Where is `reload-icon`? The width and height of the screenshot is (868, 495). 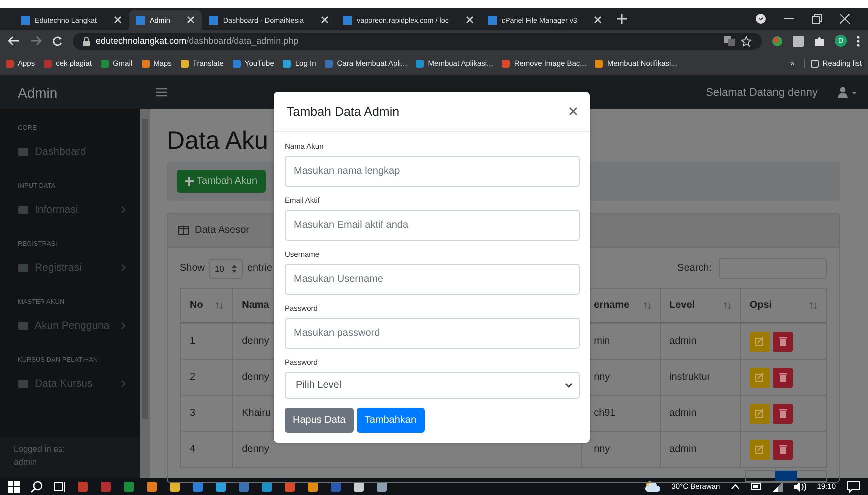
reload-icon is located at coordinates (57, 41).